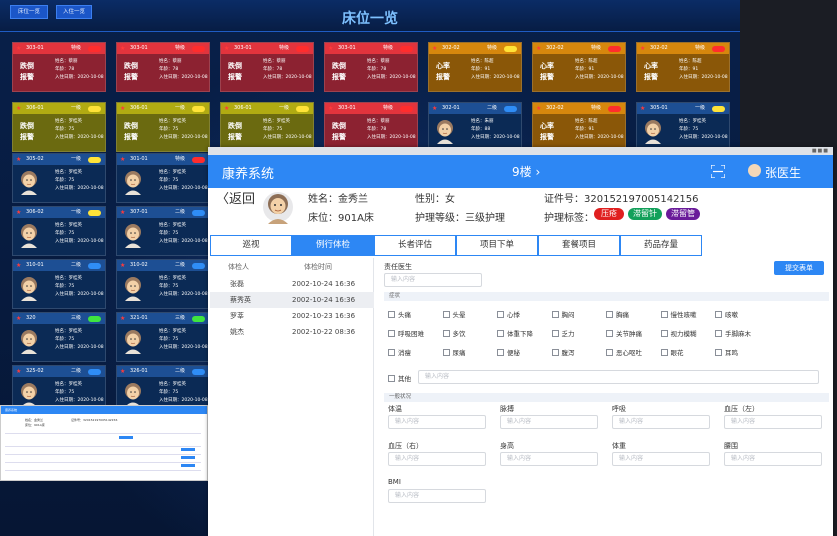 The image size is (837, 536). I want to click on symptom-checkbox: 恶心呕吐, so click(624, 352).